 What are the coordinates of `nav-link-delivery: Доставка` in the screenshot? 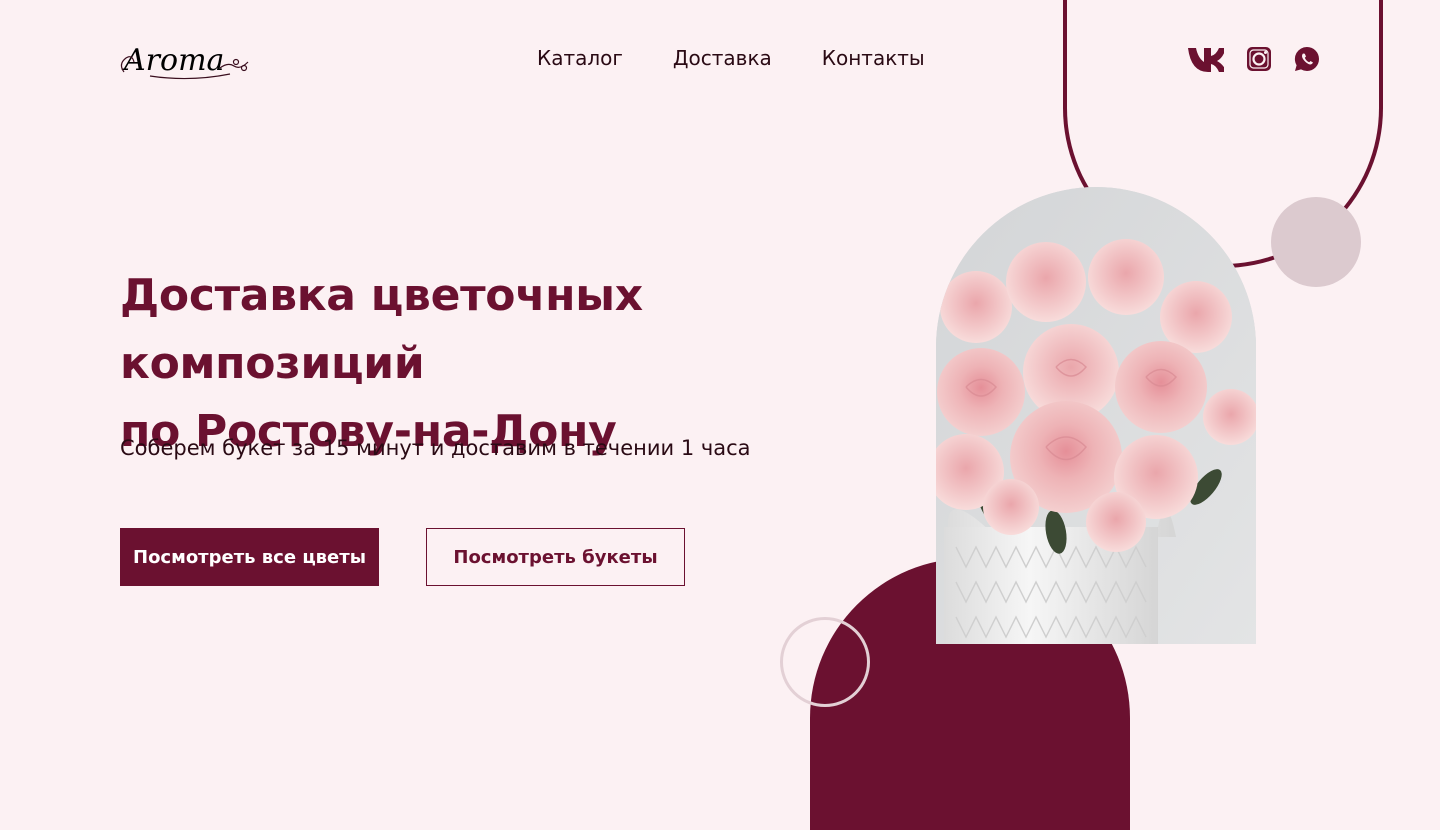 It's located at (722, 58).